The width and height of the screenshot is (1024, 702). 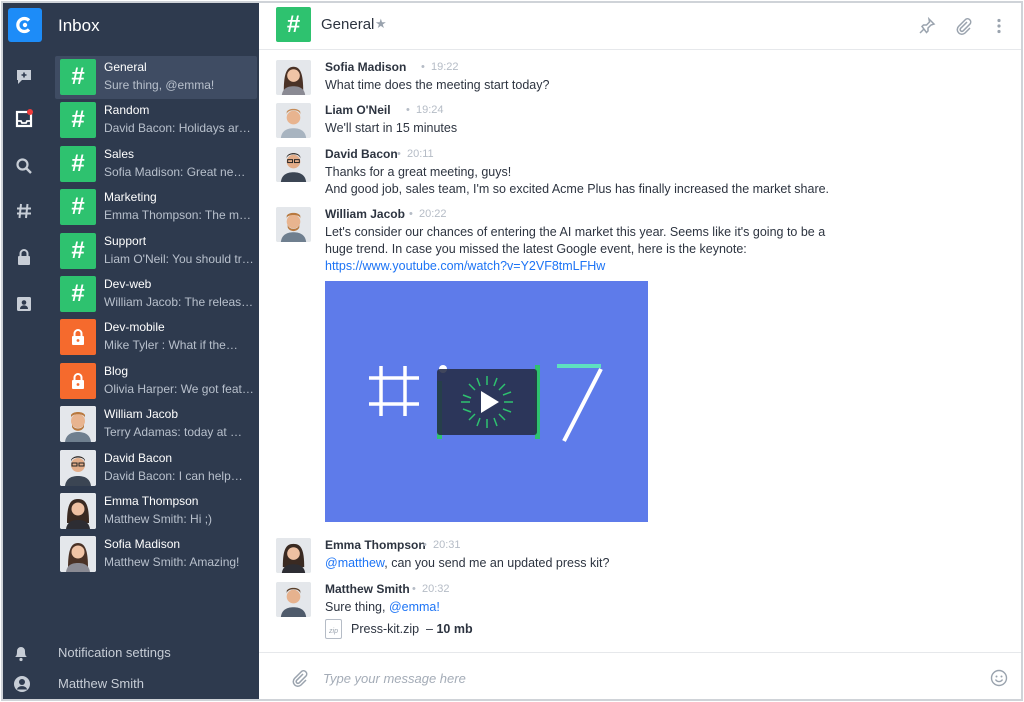 I want to click on zip-file-icon: zip, so click(x=333, y=629).